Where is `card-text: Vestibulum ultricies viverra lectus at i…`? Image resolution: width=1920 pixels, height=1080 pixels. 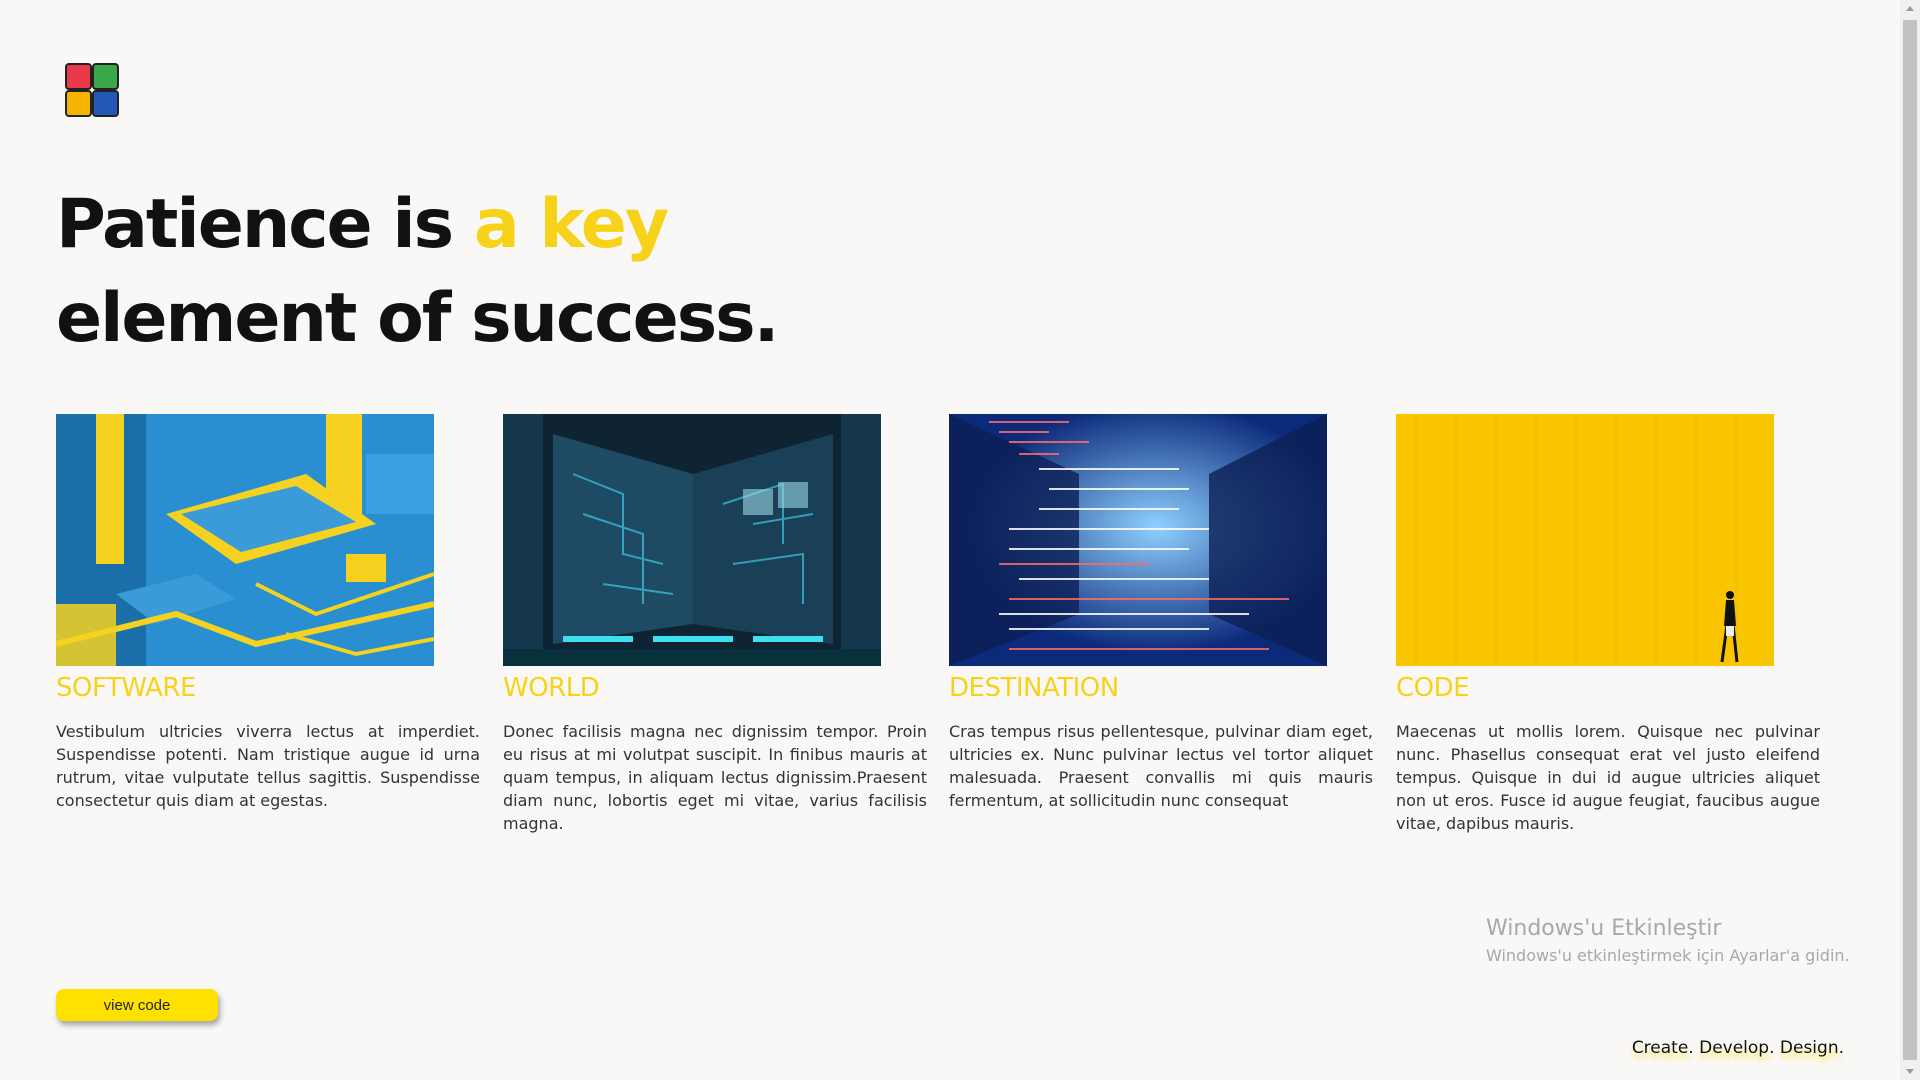 card-text: Vestibulum ultricies viverra lectus at i… is located at coordinates (268, 766).